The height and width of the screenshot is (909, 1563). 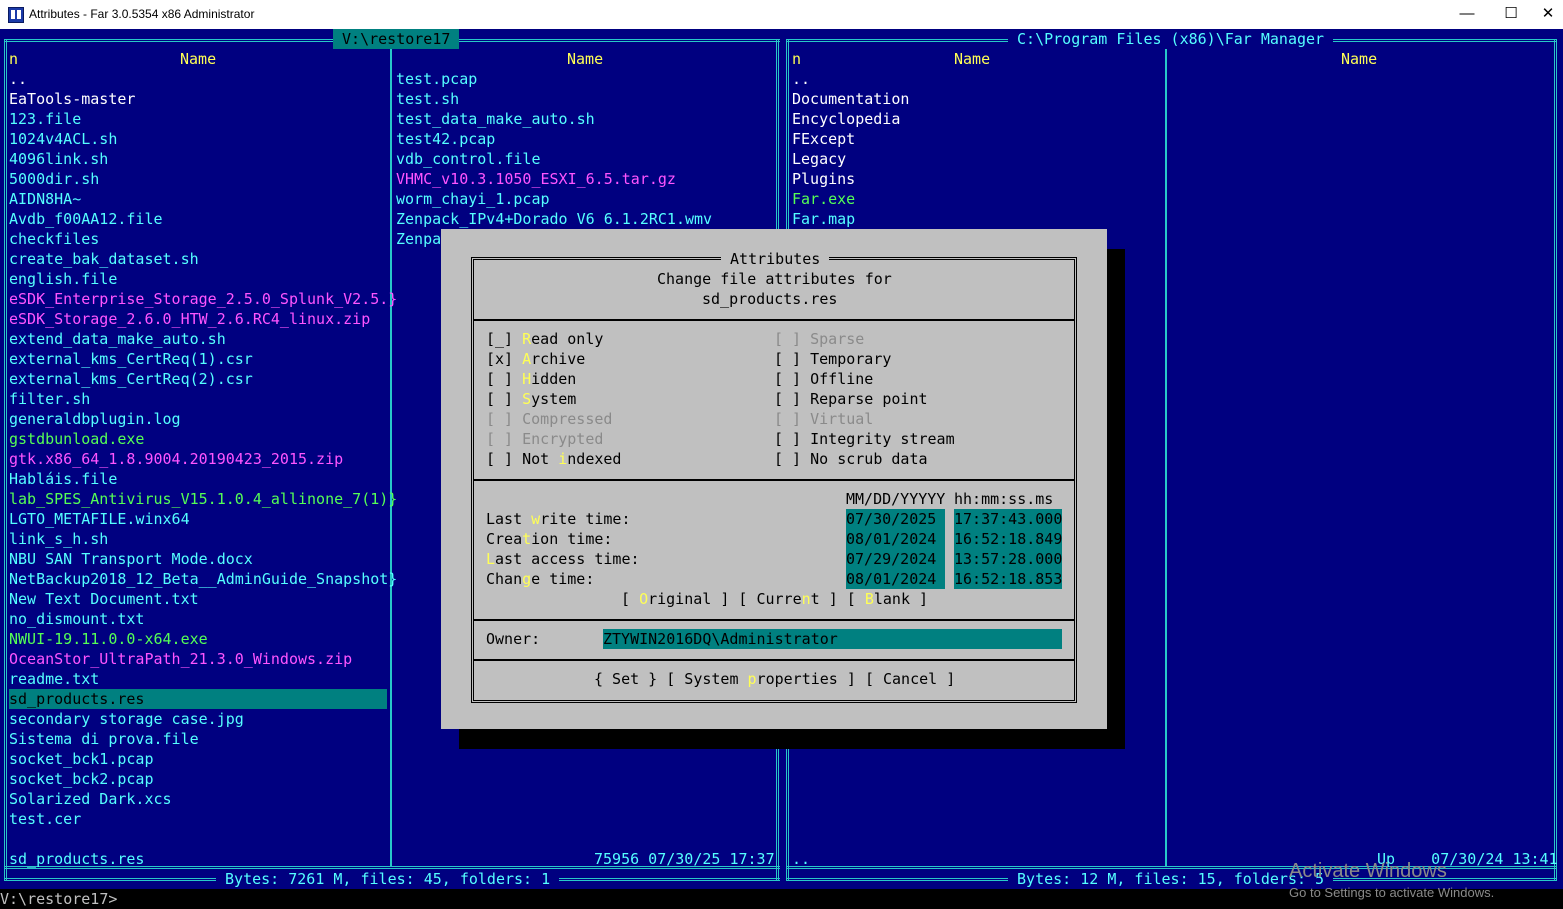 I want to click on file-list-item: Encyclopedia, so click(x=846, y=119).